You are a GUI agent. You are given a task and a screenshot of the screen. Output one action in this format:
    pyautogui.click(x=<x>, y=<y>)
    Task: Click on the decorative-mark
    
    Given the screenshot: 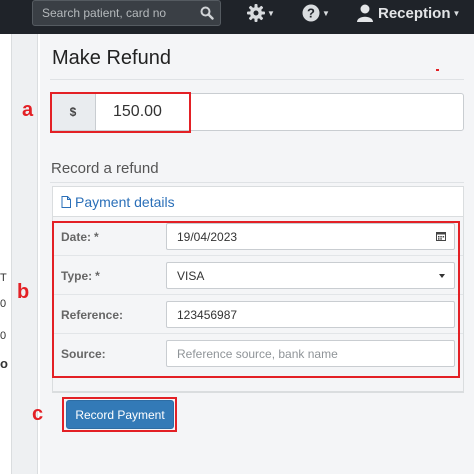 What is the action you would take?
    pyautogui.click(x=437, y=70)
    